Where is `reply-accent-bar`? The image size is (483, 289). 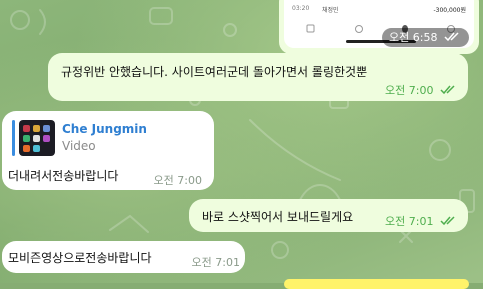 reply-accent-bar is located at coordinates (13, 138).